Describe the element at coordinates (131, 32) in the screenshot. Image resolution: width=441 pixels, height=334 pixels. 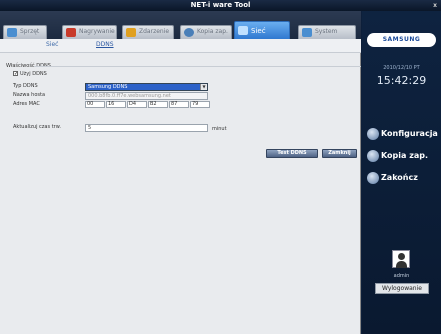
I see `bell-icon` at that location.